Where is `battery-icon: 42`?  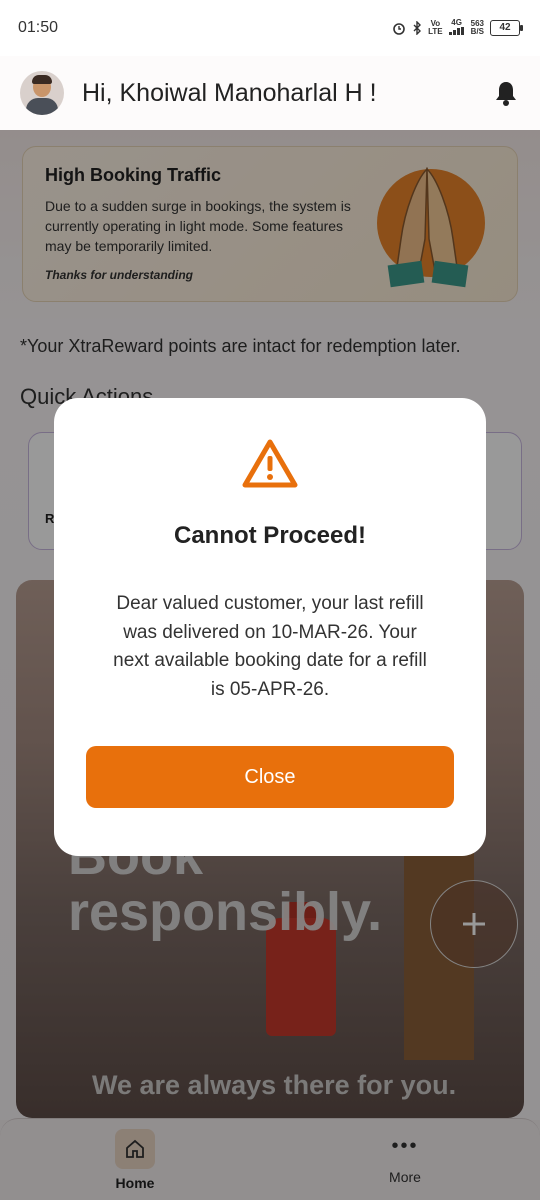 battery-icon: 42 is located at coordinates (506, 28).